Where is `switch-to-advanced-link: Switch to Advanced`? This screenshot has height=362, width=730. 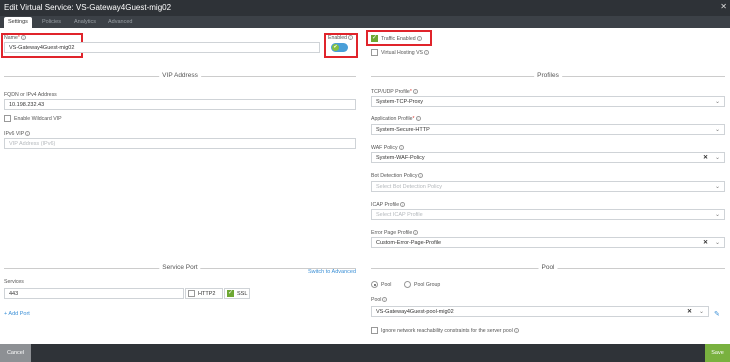
switch-to-advanced-link: Switch to Advanced is located at coordinates (332, 272).